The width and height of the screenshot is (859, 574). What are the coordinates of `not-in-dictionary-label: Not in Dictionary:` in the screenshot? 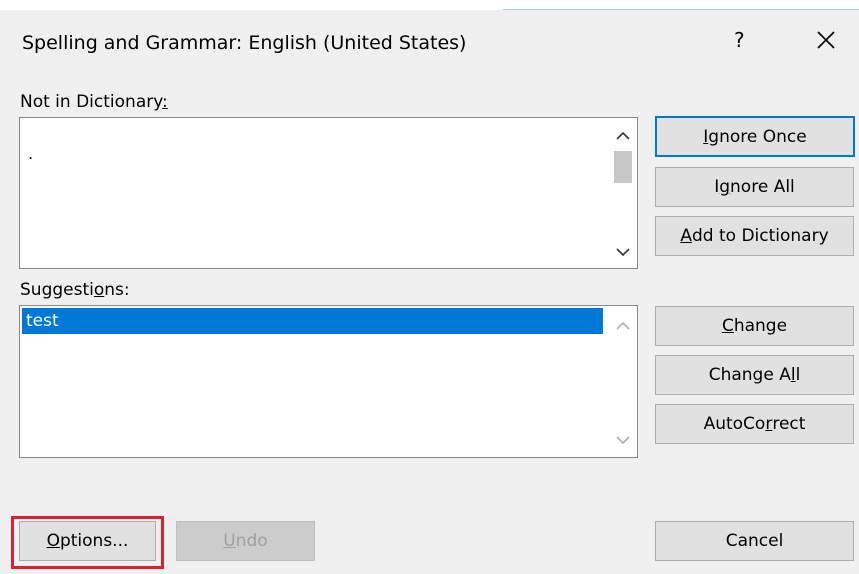 It's located at (94, 102).